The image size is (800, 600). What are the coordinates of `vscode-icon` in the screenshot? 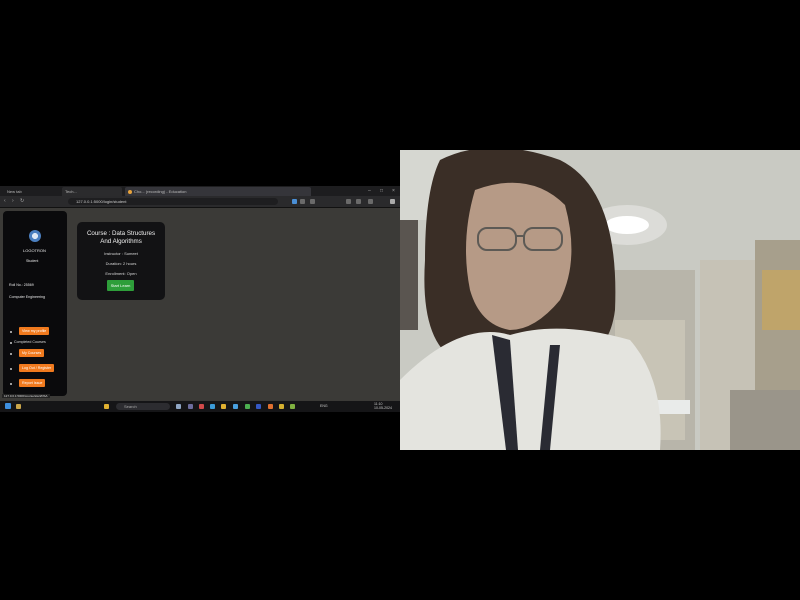 It's located at (258, 406).